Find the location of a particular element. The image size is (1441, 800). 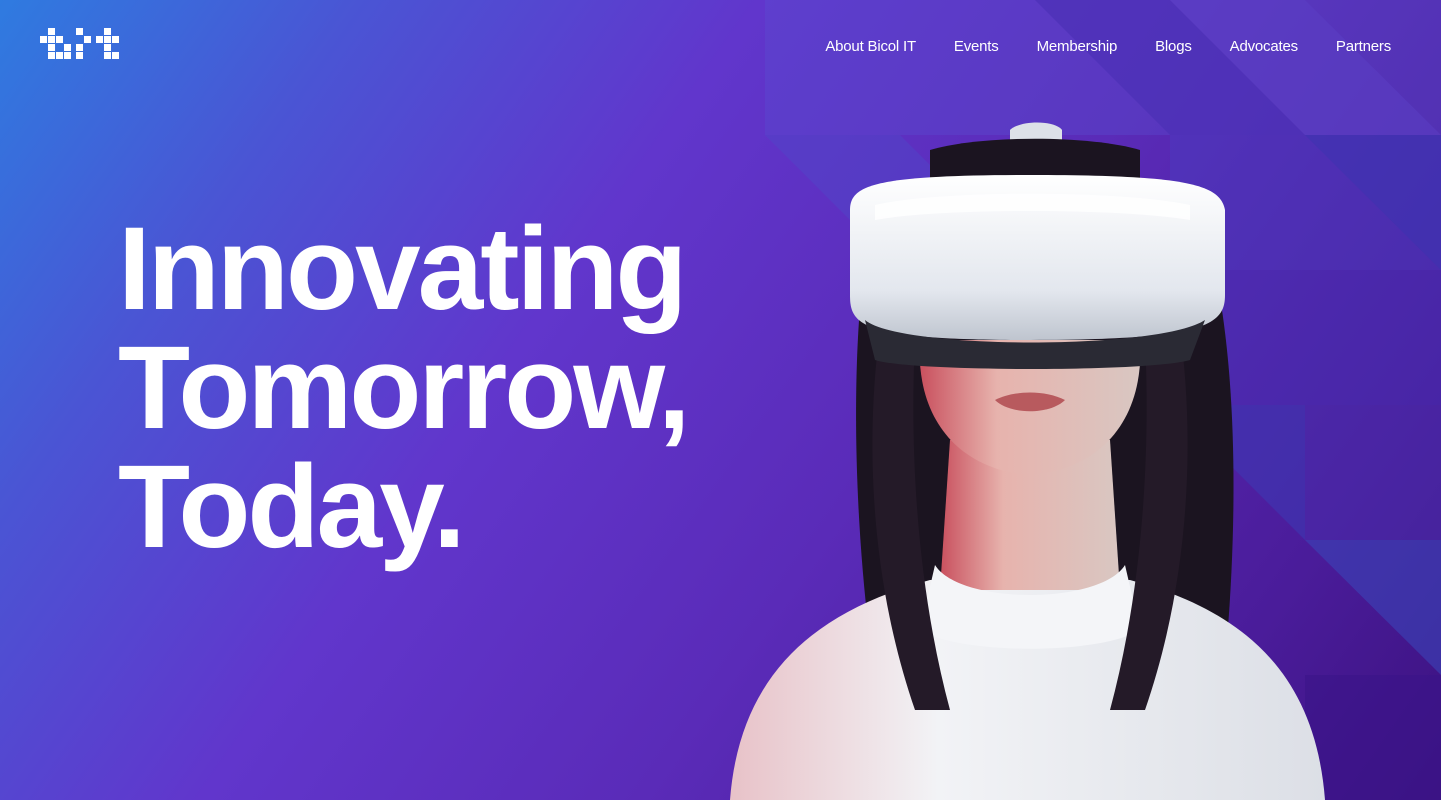

headline-line-1: Innovating is located at coordinates (403, 269).